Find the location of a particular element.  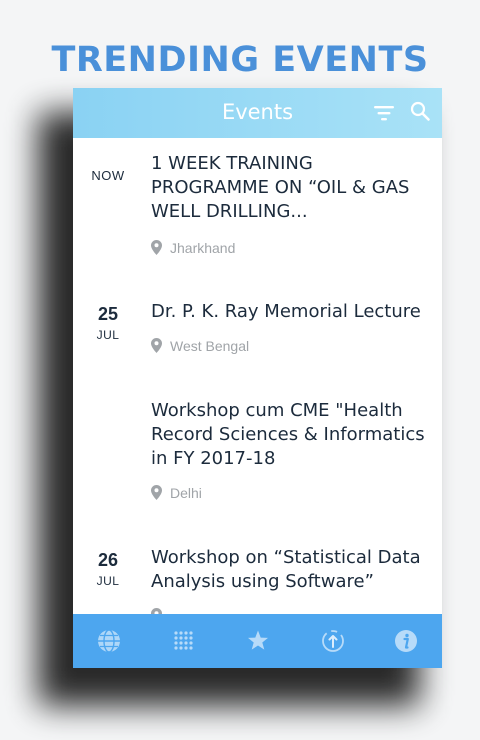

event-date: 26 JUL is located at coordinates (108, 569).